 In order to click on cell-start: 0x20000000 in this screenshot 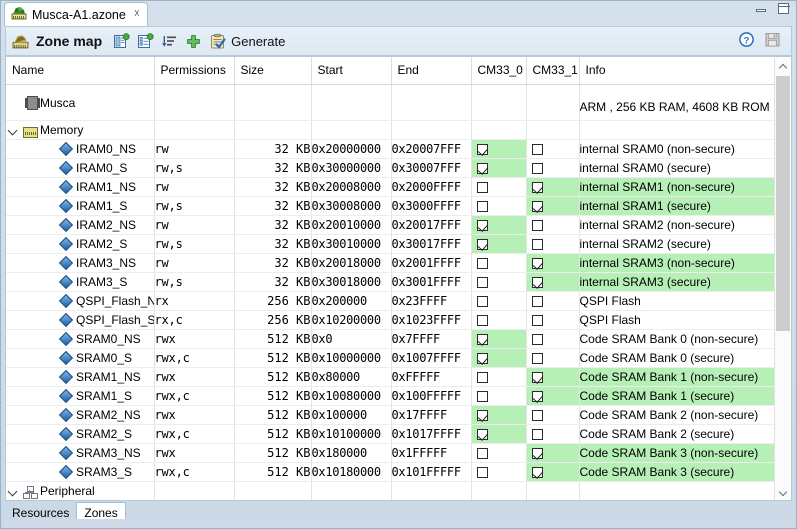, I will do `click(351, 149)`.